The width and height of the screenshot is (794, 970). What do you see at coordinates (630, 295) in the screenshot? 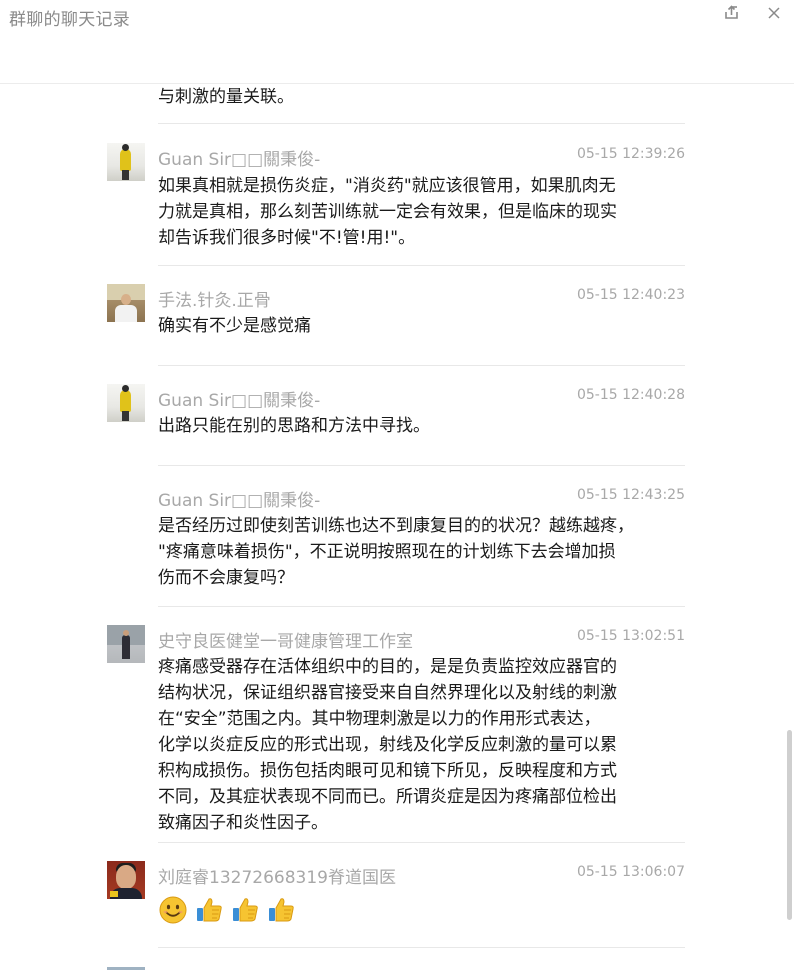
I see `message-time: 05-15 12:40:23` at bounding box center [630, 295].